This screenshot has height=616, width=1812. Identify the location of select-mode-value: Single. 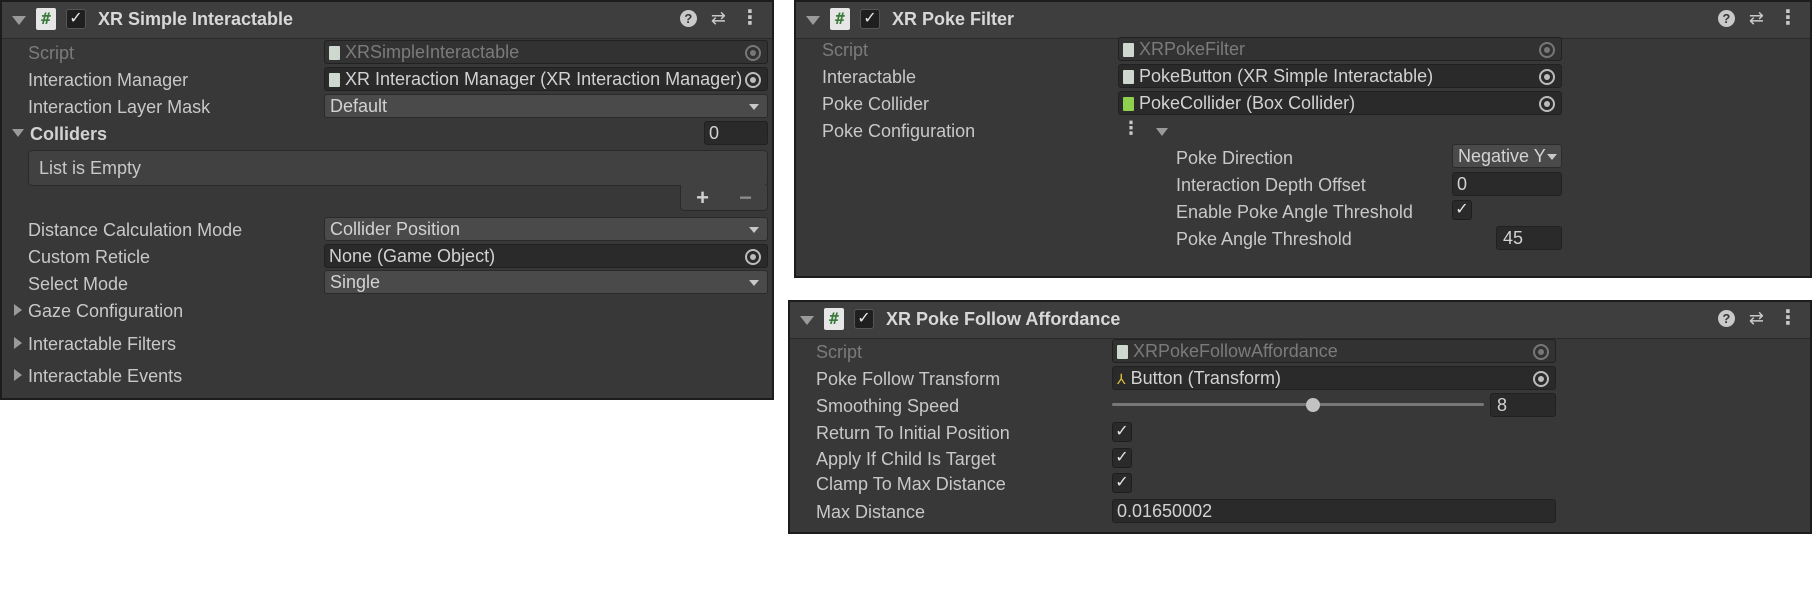
(355, 282).